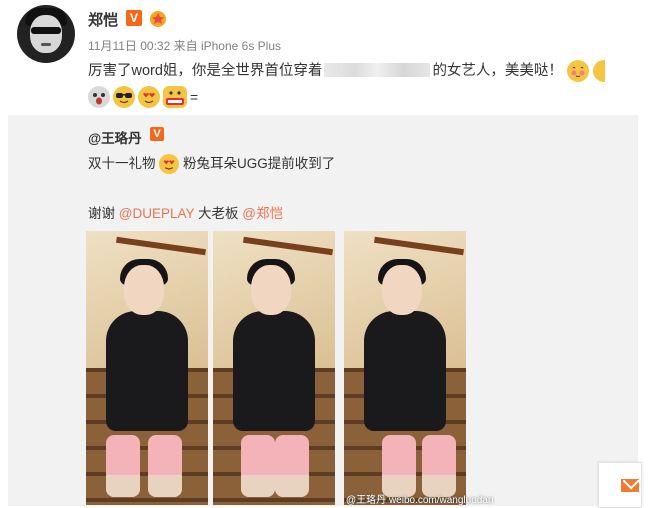 Image resolution: width=657 pixels, height=508 pixels. Describe the element at coordinates (157, 134) in the screenshot. I see `repost-verified-icon: V` at that location.